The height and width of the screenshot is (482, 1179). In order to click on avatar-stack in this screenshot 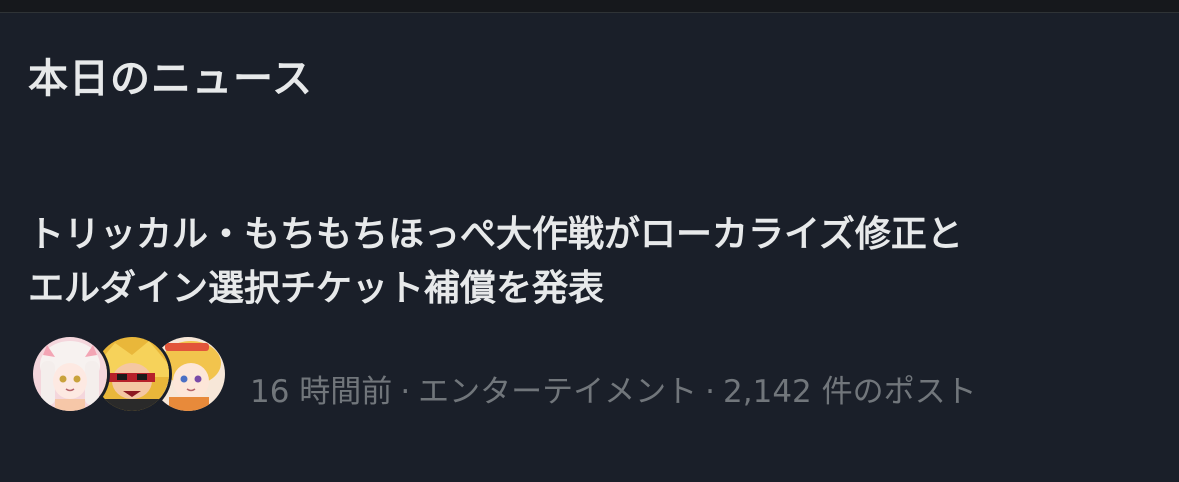, I will do `click(130, 374)`.